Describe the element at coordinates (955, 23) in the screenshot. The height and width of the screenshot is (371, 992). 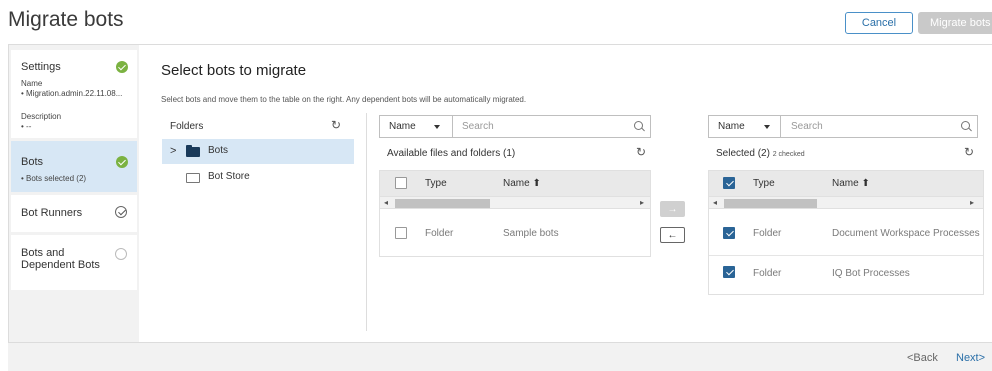
I see `migrate-bots-button: Migrate bots` at that location.